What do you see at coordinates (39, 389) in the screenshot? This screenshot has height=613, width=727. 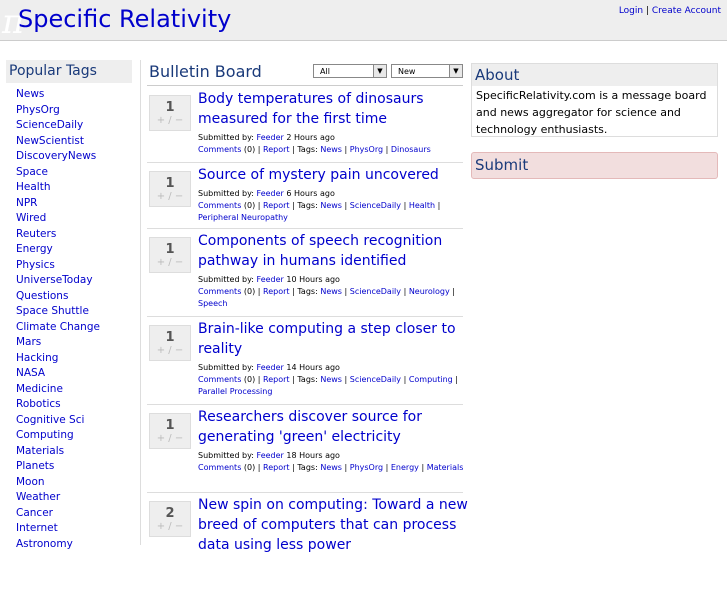 I see `tag-link: Medicine` at bounding box center [39, 389].